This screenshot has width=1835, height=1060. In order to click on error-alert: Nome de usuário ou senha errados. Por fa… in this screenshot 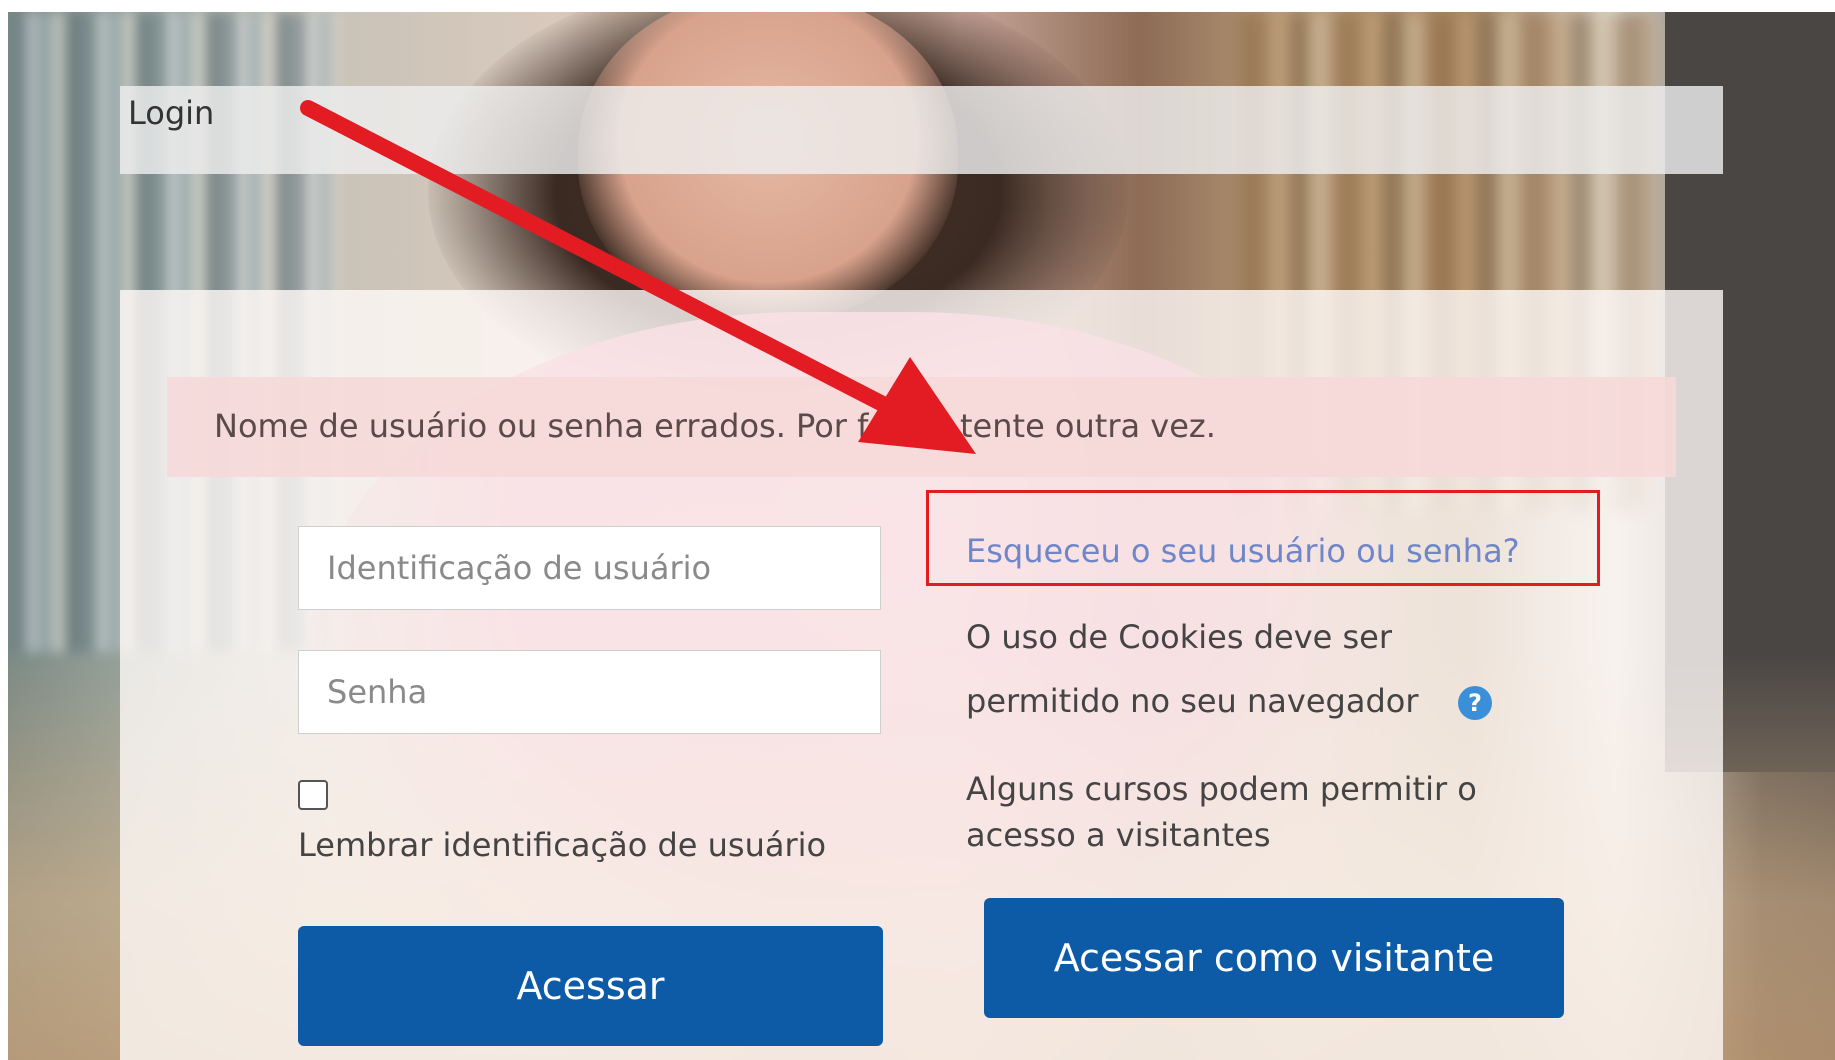, I will do `click(921, 427)`.